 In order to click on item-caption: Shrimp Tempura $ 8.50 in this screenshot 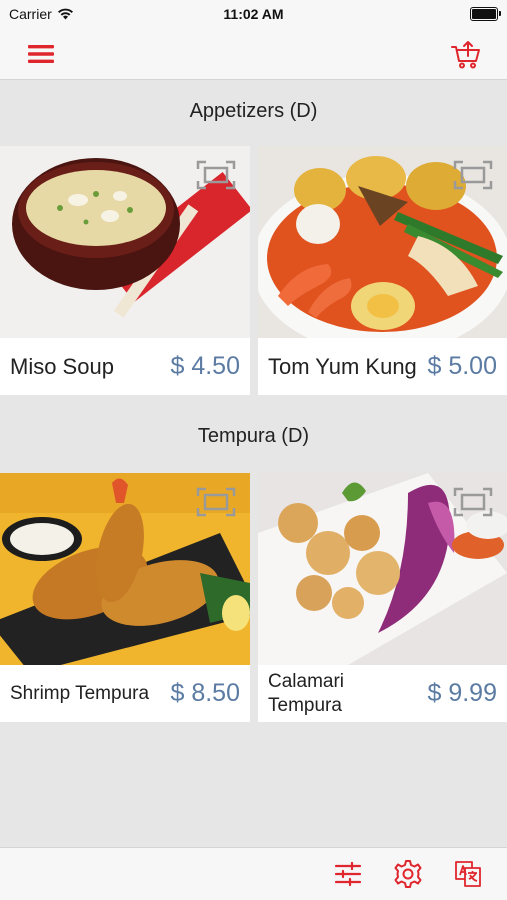, I will do `click(125, 693)`.